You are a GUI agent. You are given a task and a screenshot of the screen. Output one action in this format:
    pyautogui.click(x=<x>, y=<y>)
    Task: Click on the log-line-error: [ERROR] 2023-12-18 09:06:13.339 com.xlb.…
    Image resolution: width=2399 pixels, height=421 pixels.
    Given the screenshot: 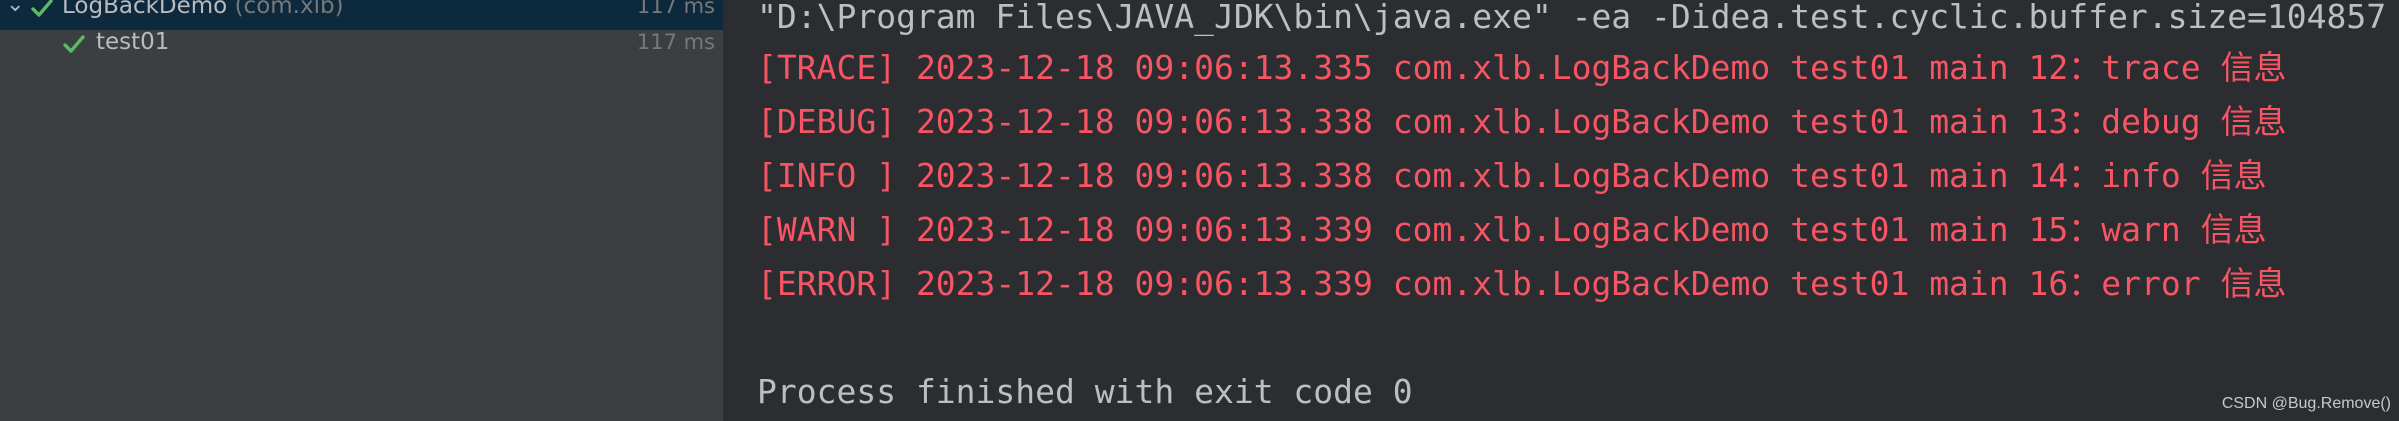 What is the action you would take?
    pyautogui.click(x=1522, y=283)
    